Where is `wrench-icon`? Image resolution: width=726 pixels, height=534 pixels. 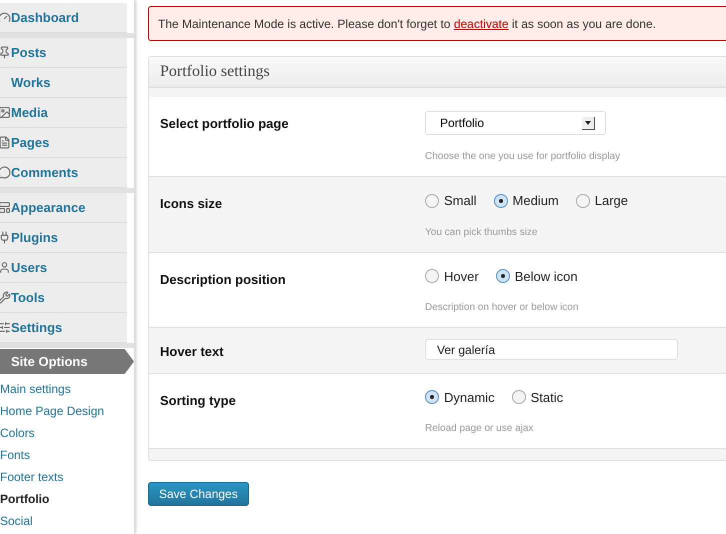 wrench-icon is located at coordinates (5, 297).